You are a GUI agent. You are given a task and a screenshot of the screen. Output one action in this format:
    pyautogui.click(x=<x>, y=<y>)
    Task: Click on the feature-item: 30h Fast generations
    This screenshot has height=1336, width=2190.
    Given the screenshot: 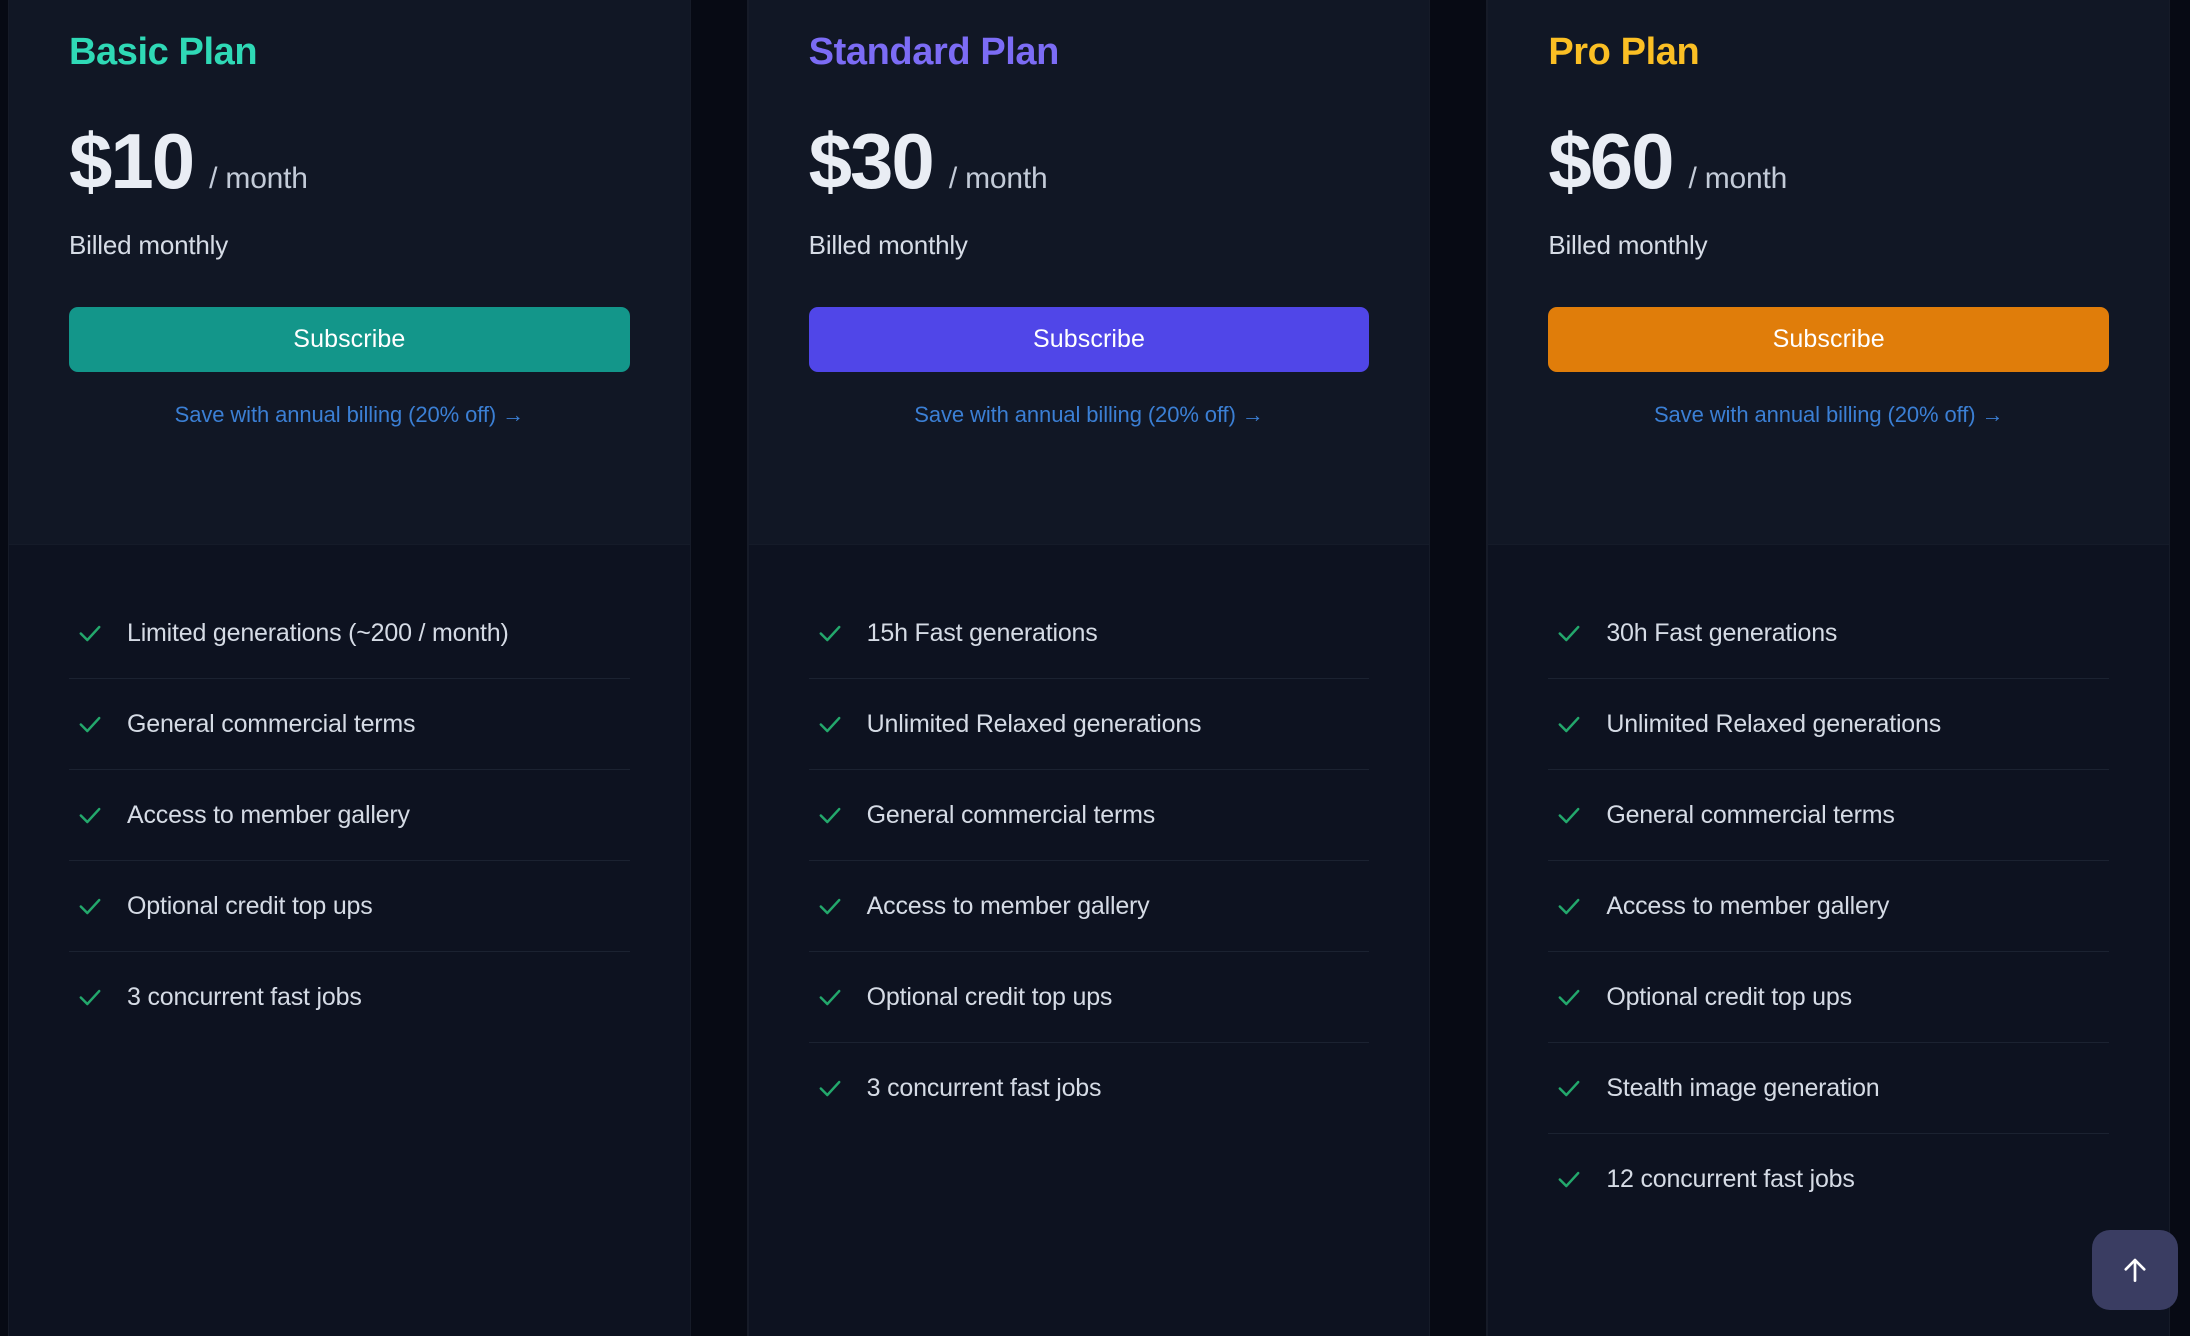 What is the action you would take?
    pyautogui.click(x=1829, y=633)
    